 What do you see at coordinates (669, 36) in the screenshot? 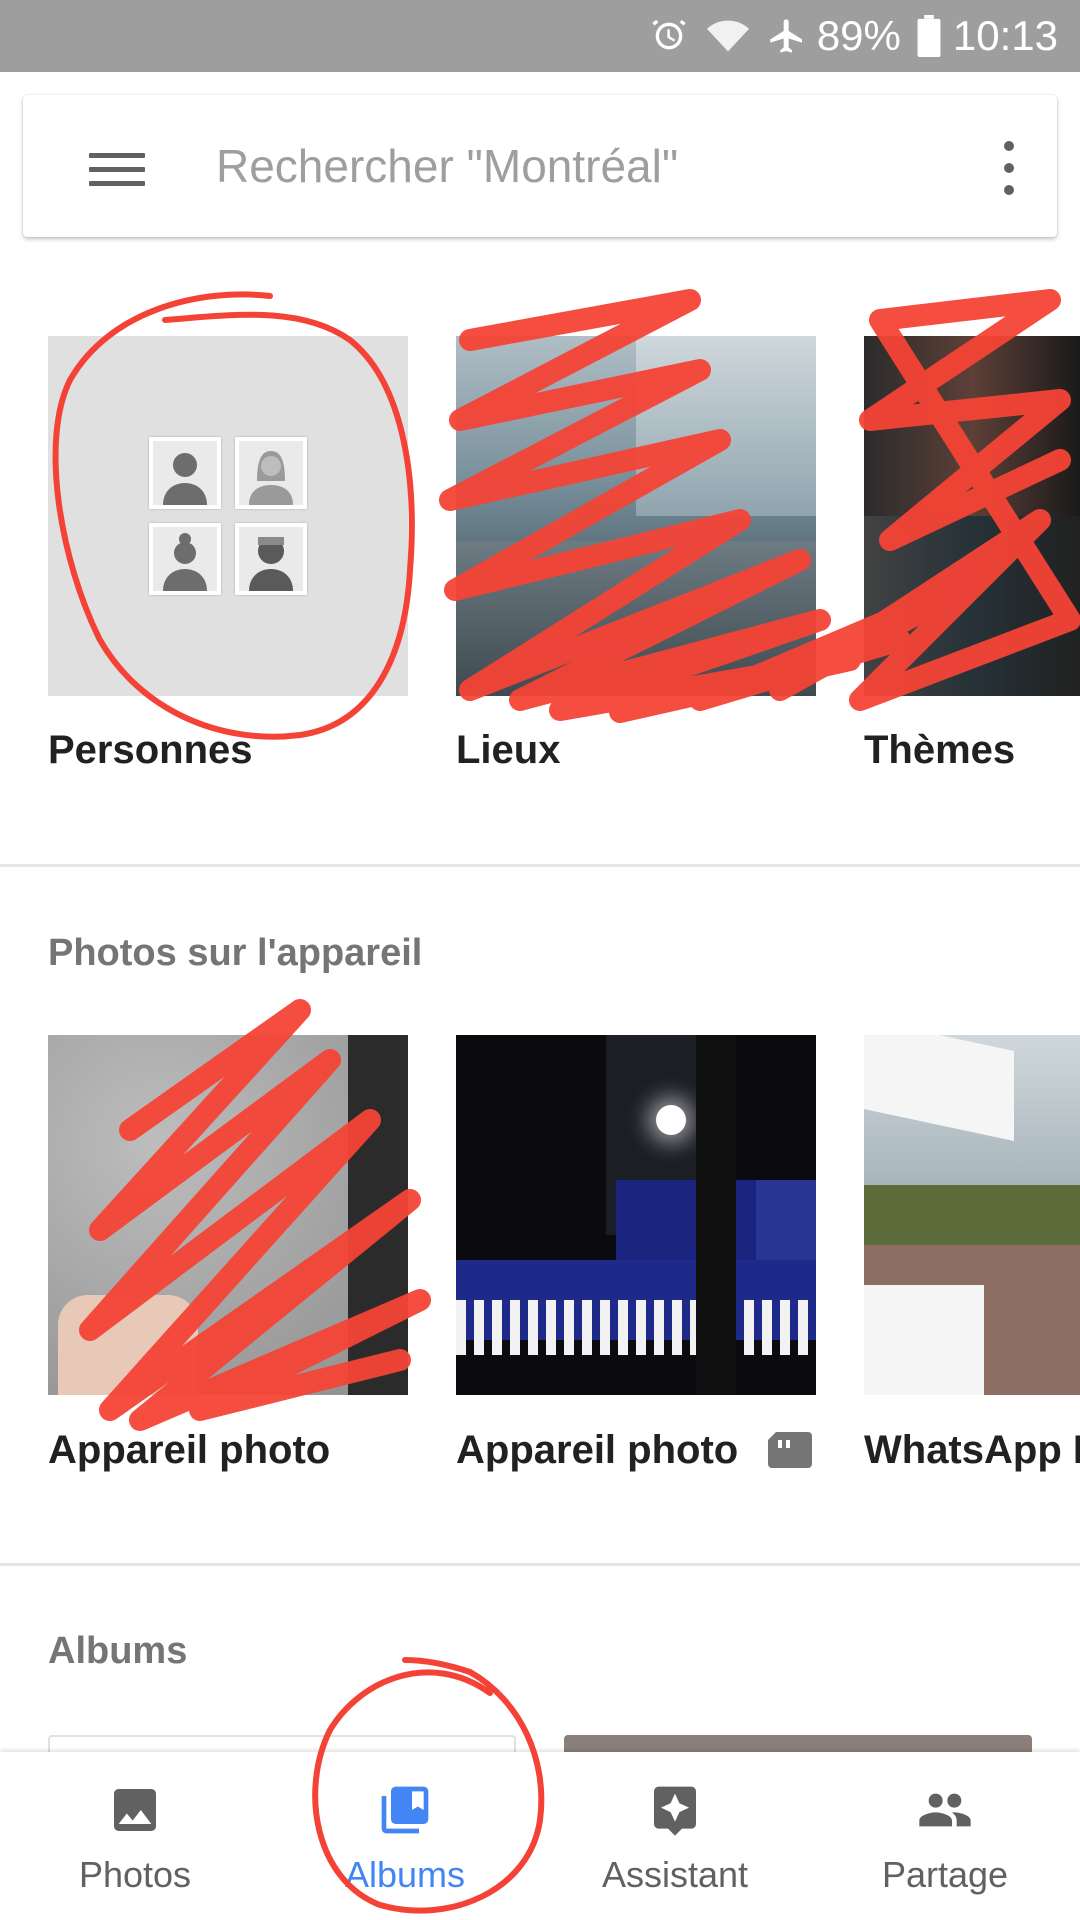
I see `alarm-icon` at bounding box center [669, 36].